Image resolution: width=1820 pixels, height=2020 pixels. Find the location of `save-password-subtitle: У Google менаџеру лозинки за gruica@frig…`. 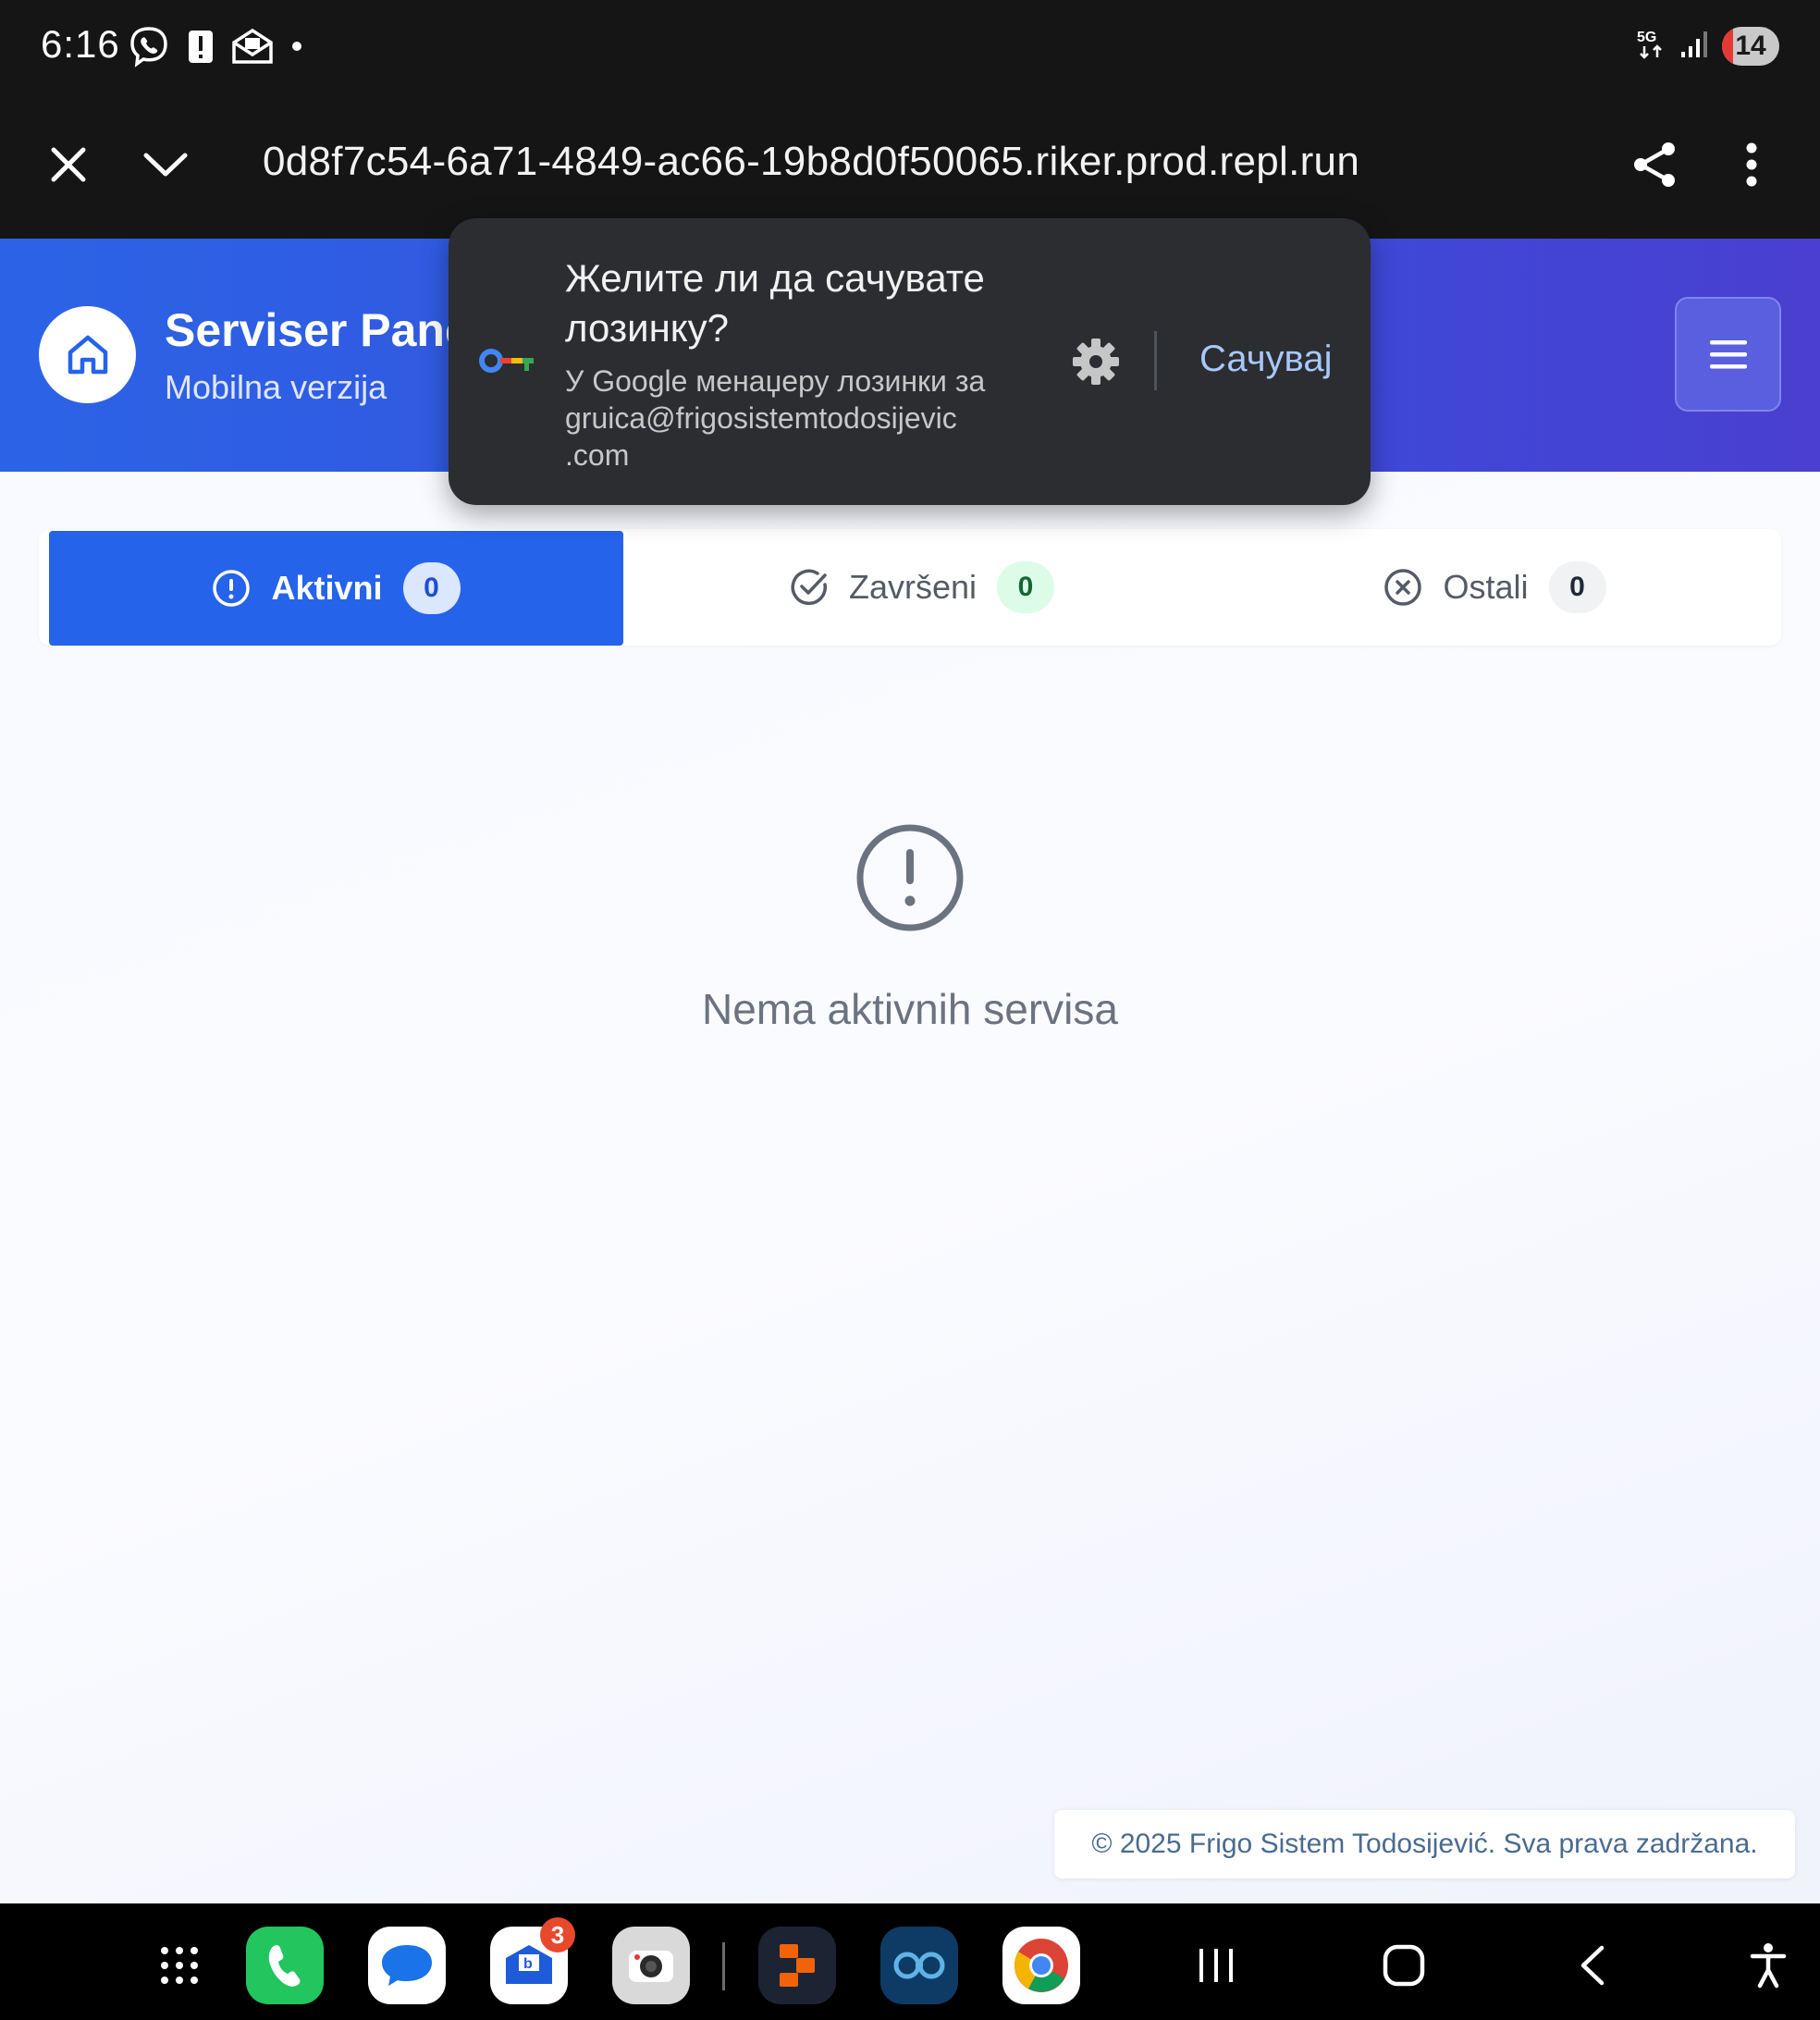

save-password-subtitle: У Google менаџеру лозинки за gruica@frig… is located at coordinates (775, 418).